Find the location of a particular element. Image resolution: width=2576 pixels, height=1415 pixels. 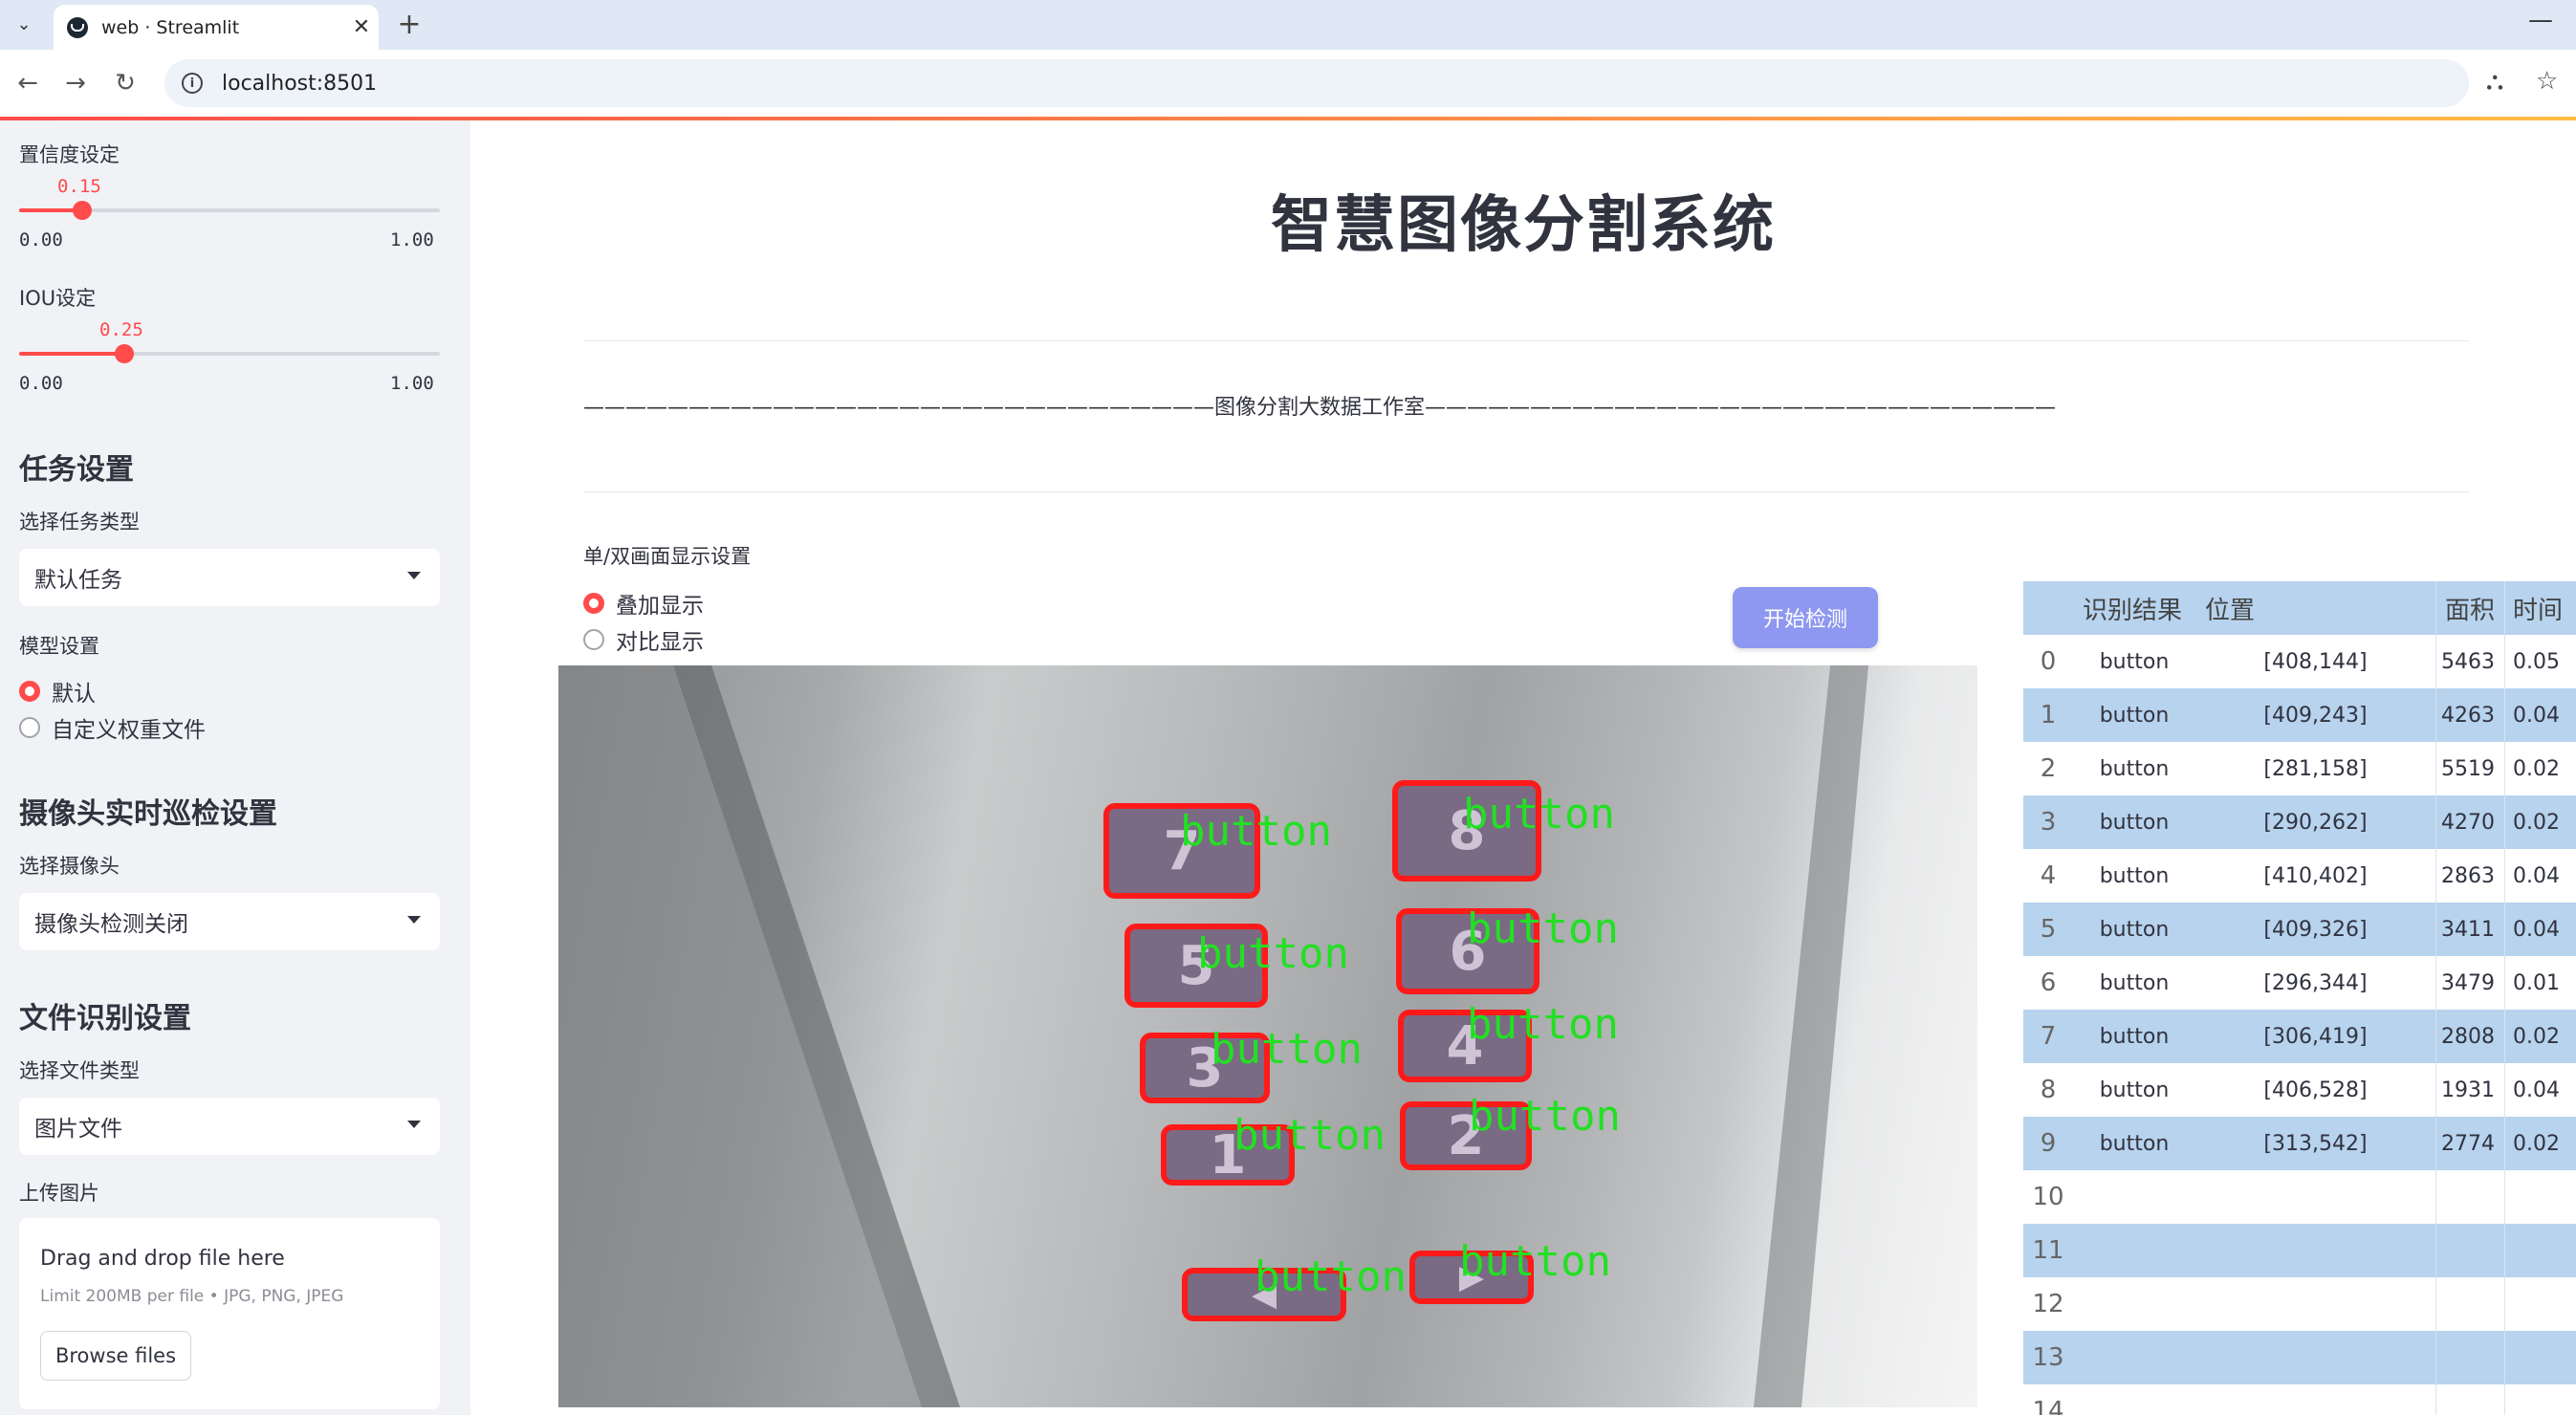

table-row: 4 button [410,402] 2863 0.04 is located at coordinates (2299, 876).